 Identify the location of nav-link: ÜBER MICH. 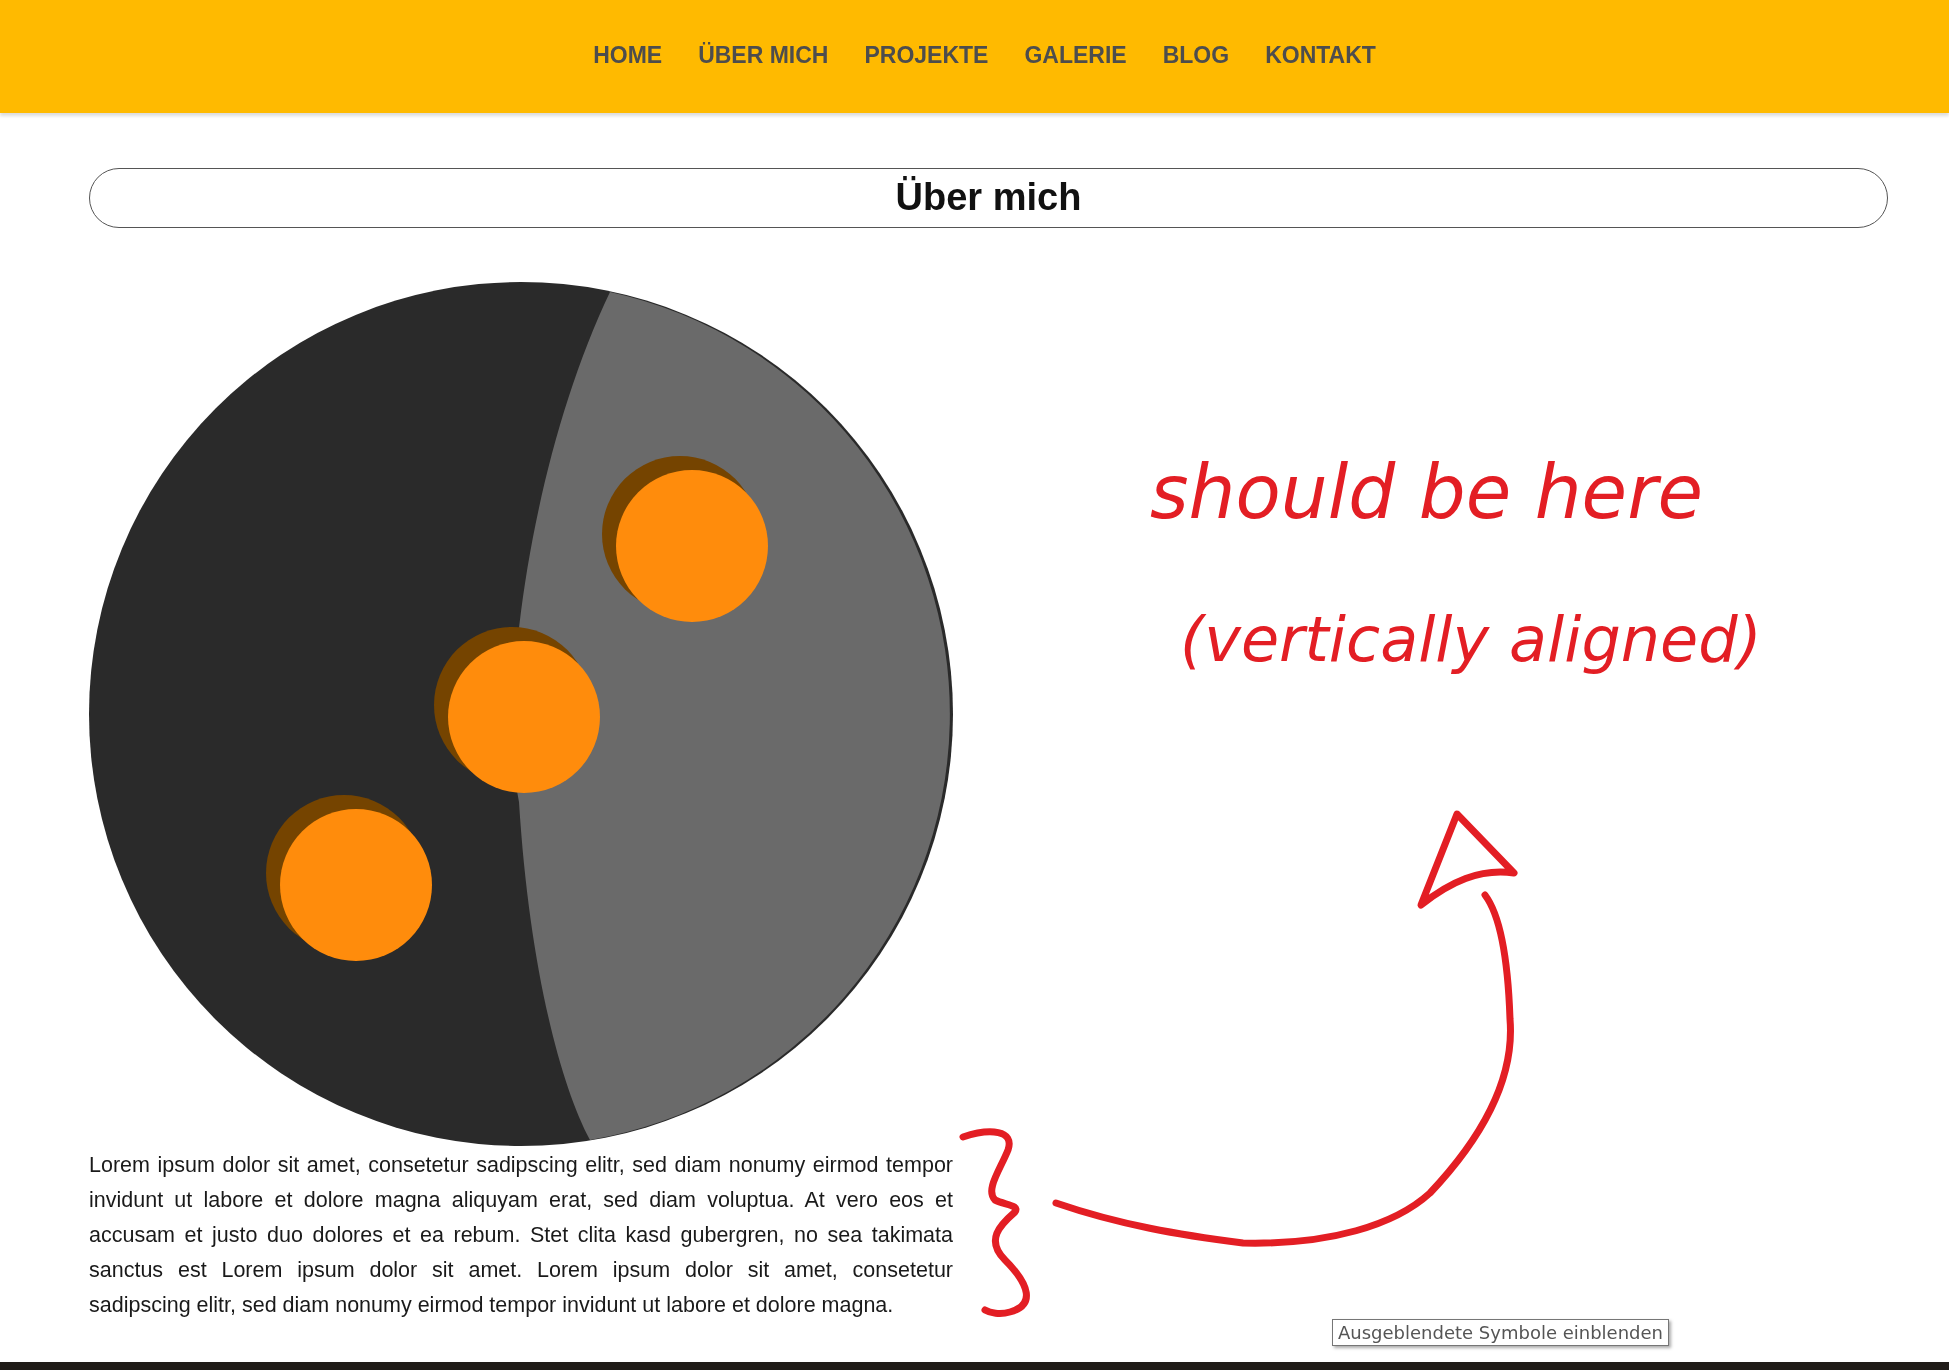
(763, 55).